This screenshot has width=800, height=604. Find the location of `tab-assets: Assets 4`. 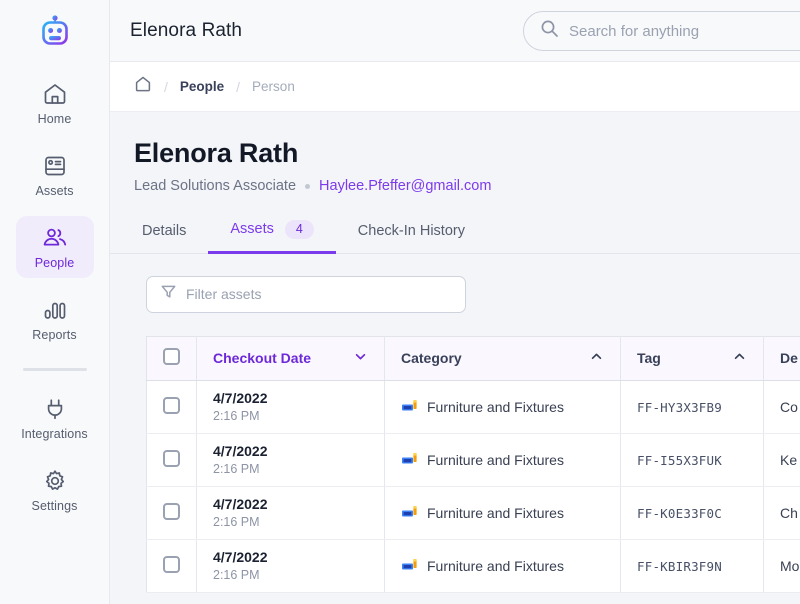

tab-assets: Assets 4 is located at coordinates (272, 237).